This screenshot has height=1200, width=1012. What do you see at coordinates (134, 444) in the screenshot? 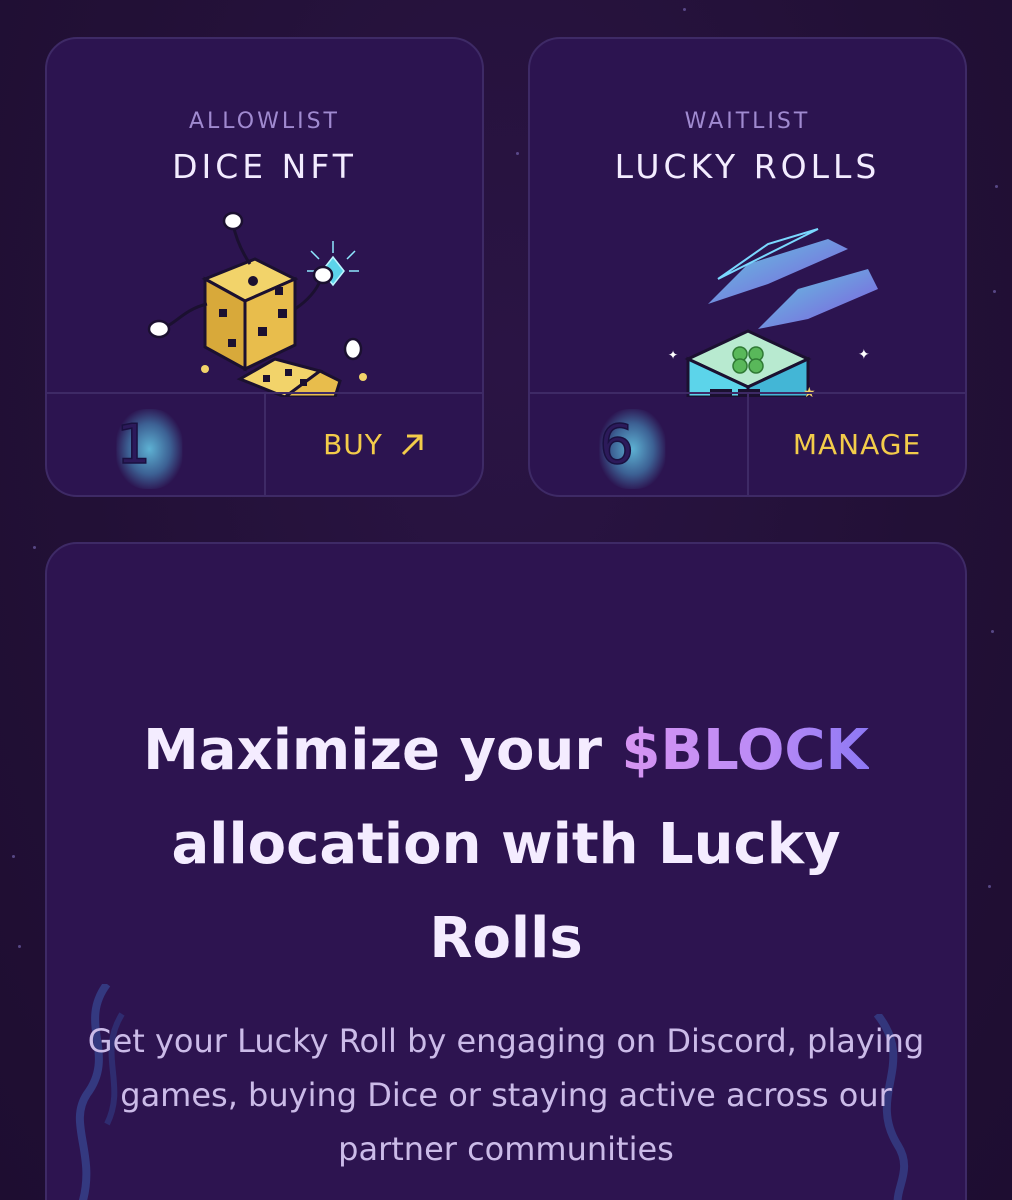
I see `allowlist-count: 1` at bounding box center [134, 444].